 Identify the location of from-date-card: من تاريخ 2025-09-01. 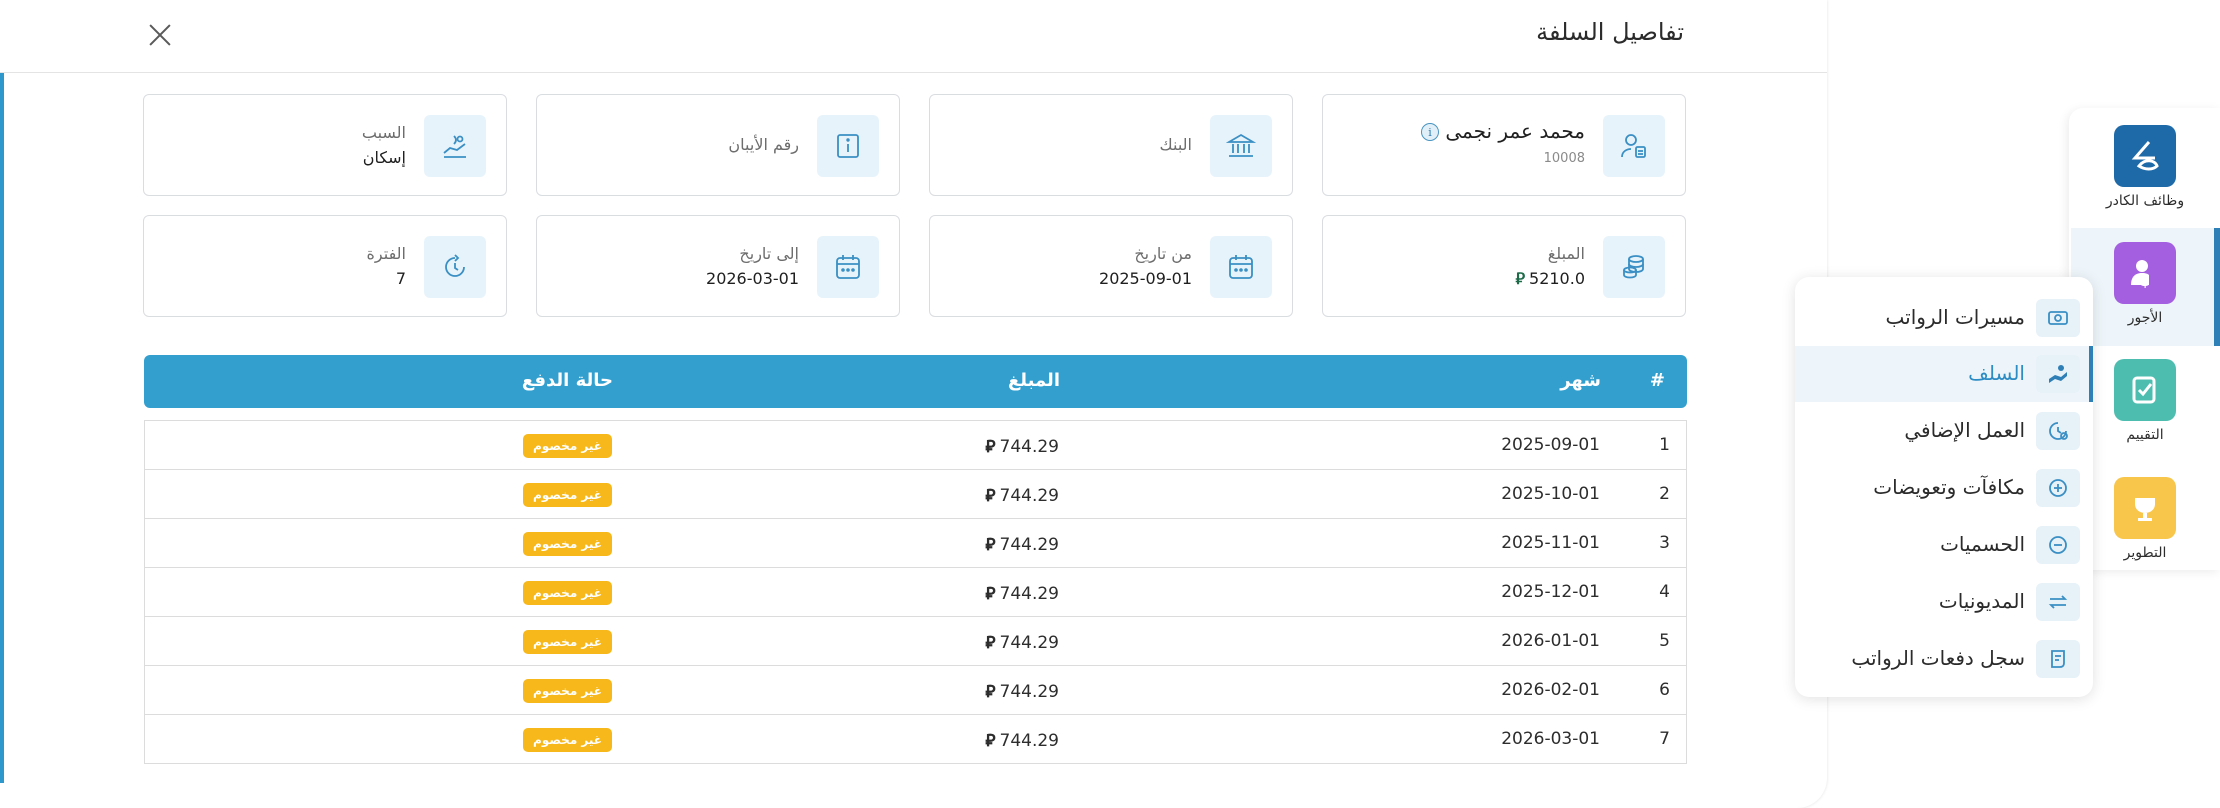
(1111, 266).